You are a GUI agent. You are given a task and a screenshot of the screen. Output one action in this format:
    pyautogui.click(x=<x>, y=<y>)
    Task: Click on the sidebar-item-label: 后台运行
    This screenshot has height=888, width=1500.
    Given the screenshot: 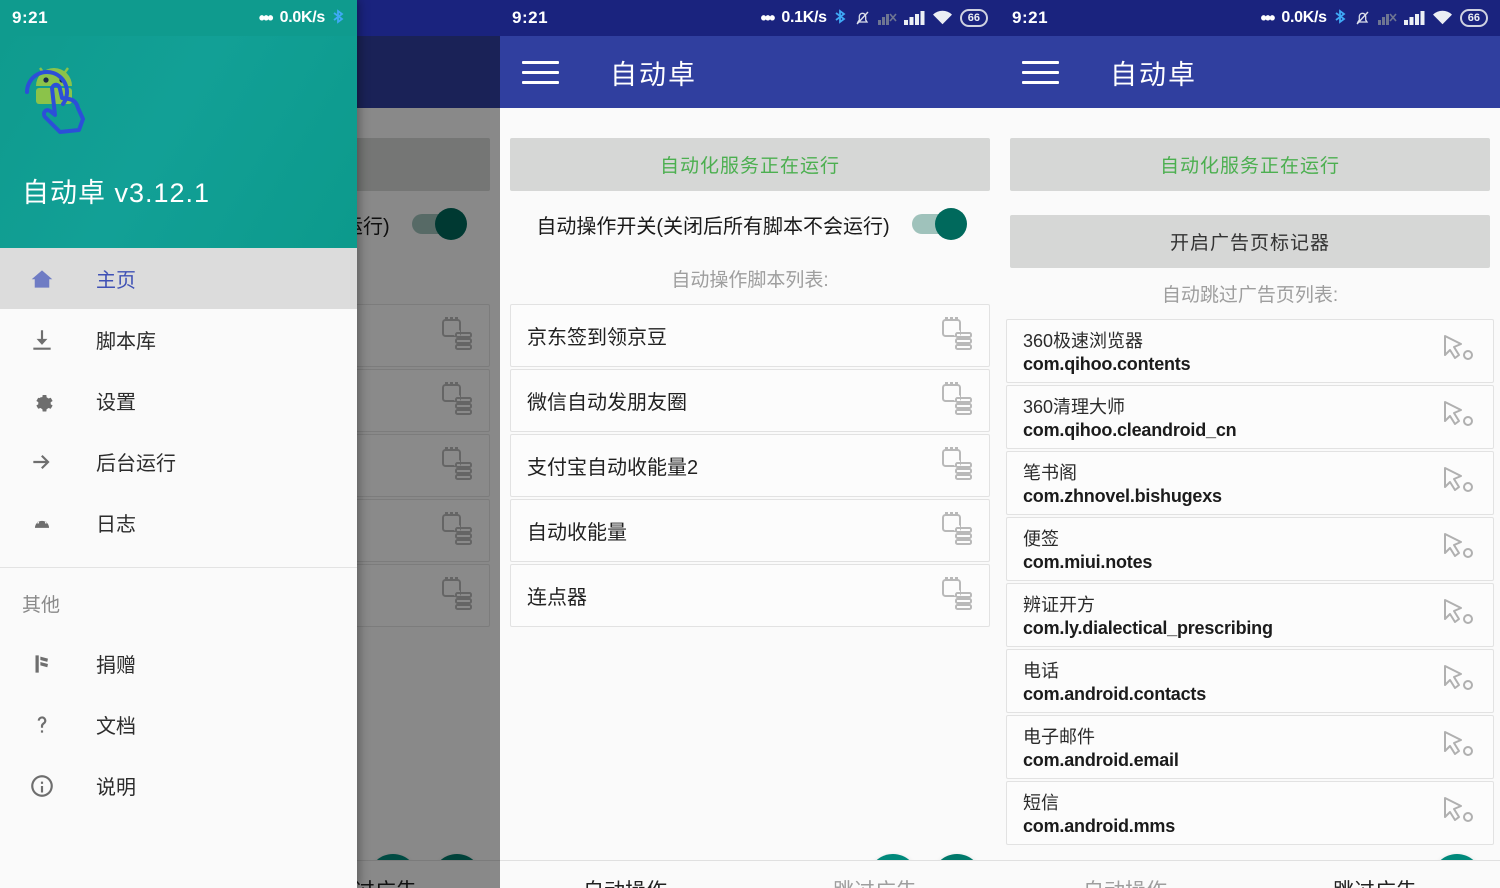 What is the action you would take?
    pyautogui.click(x=136, y=464)
    